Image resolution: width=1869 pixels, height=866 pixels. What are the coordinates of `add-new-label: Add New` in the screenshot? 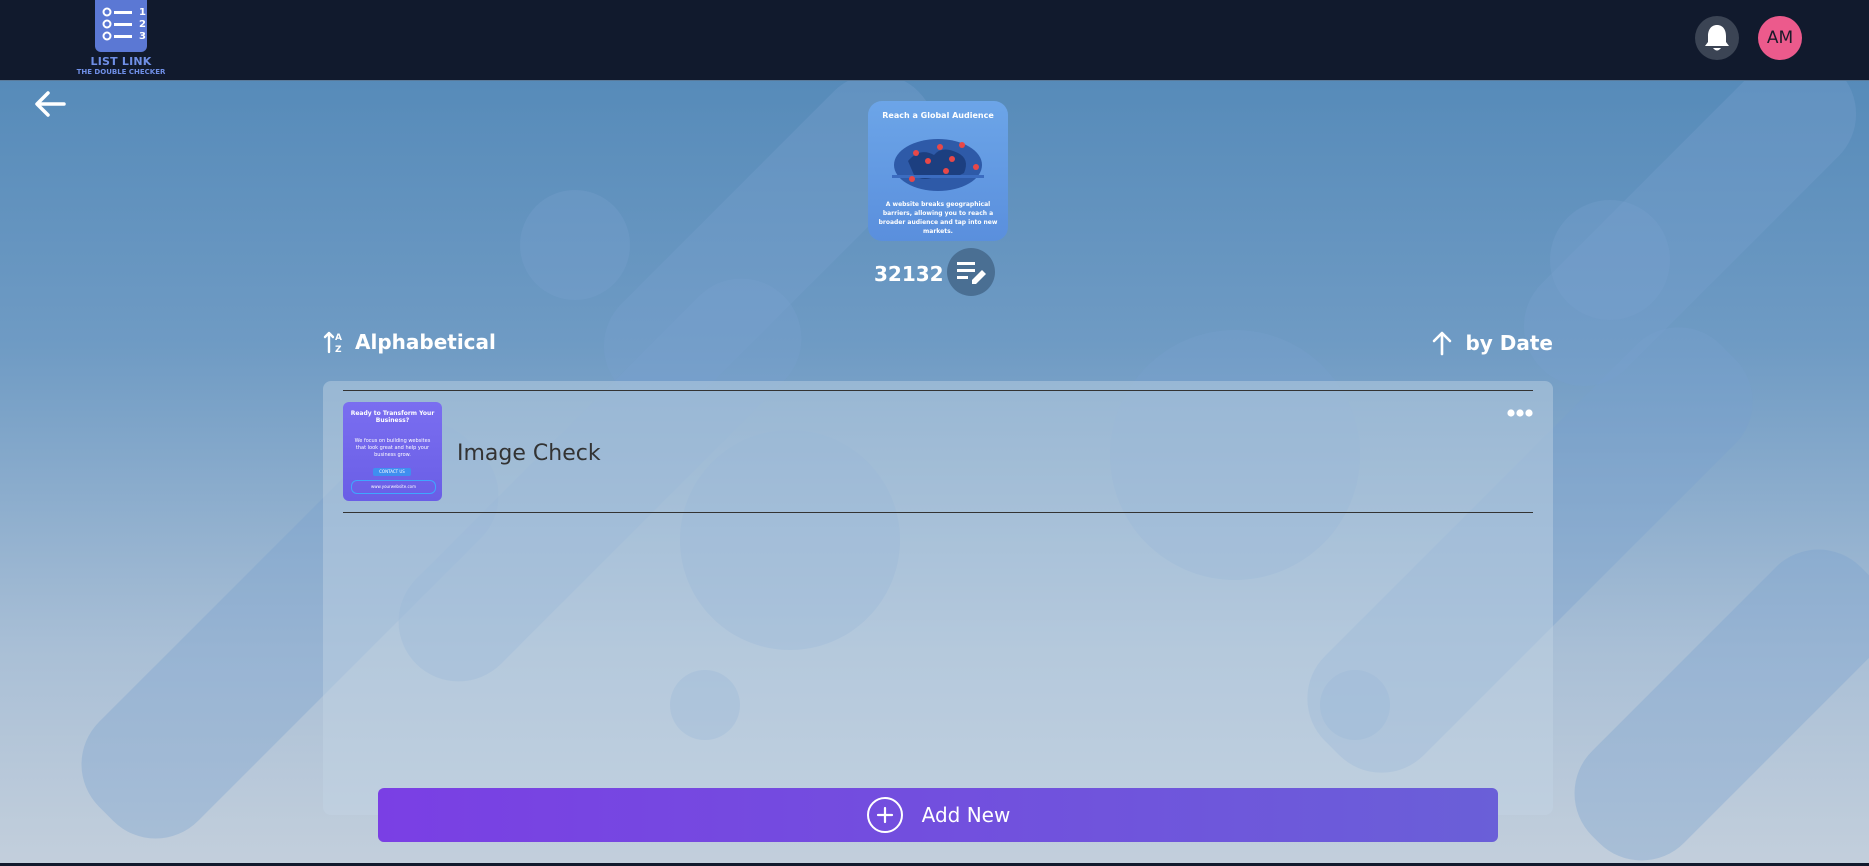 It's located at (966, 815).